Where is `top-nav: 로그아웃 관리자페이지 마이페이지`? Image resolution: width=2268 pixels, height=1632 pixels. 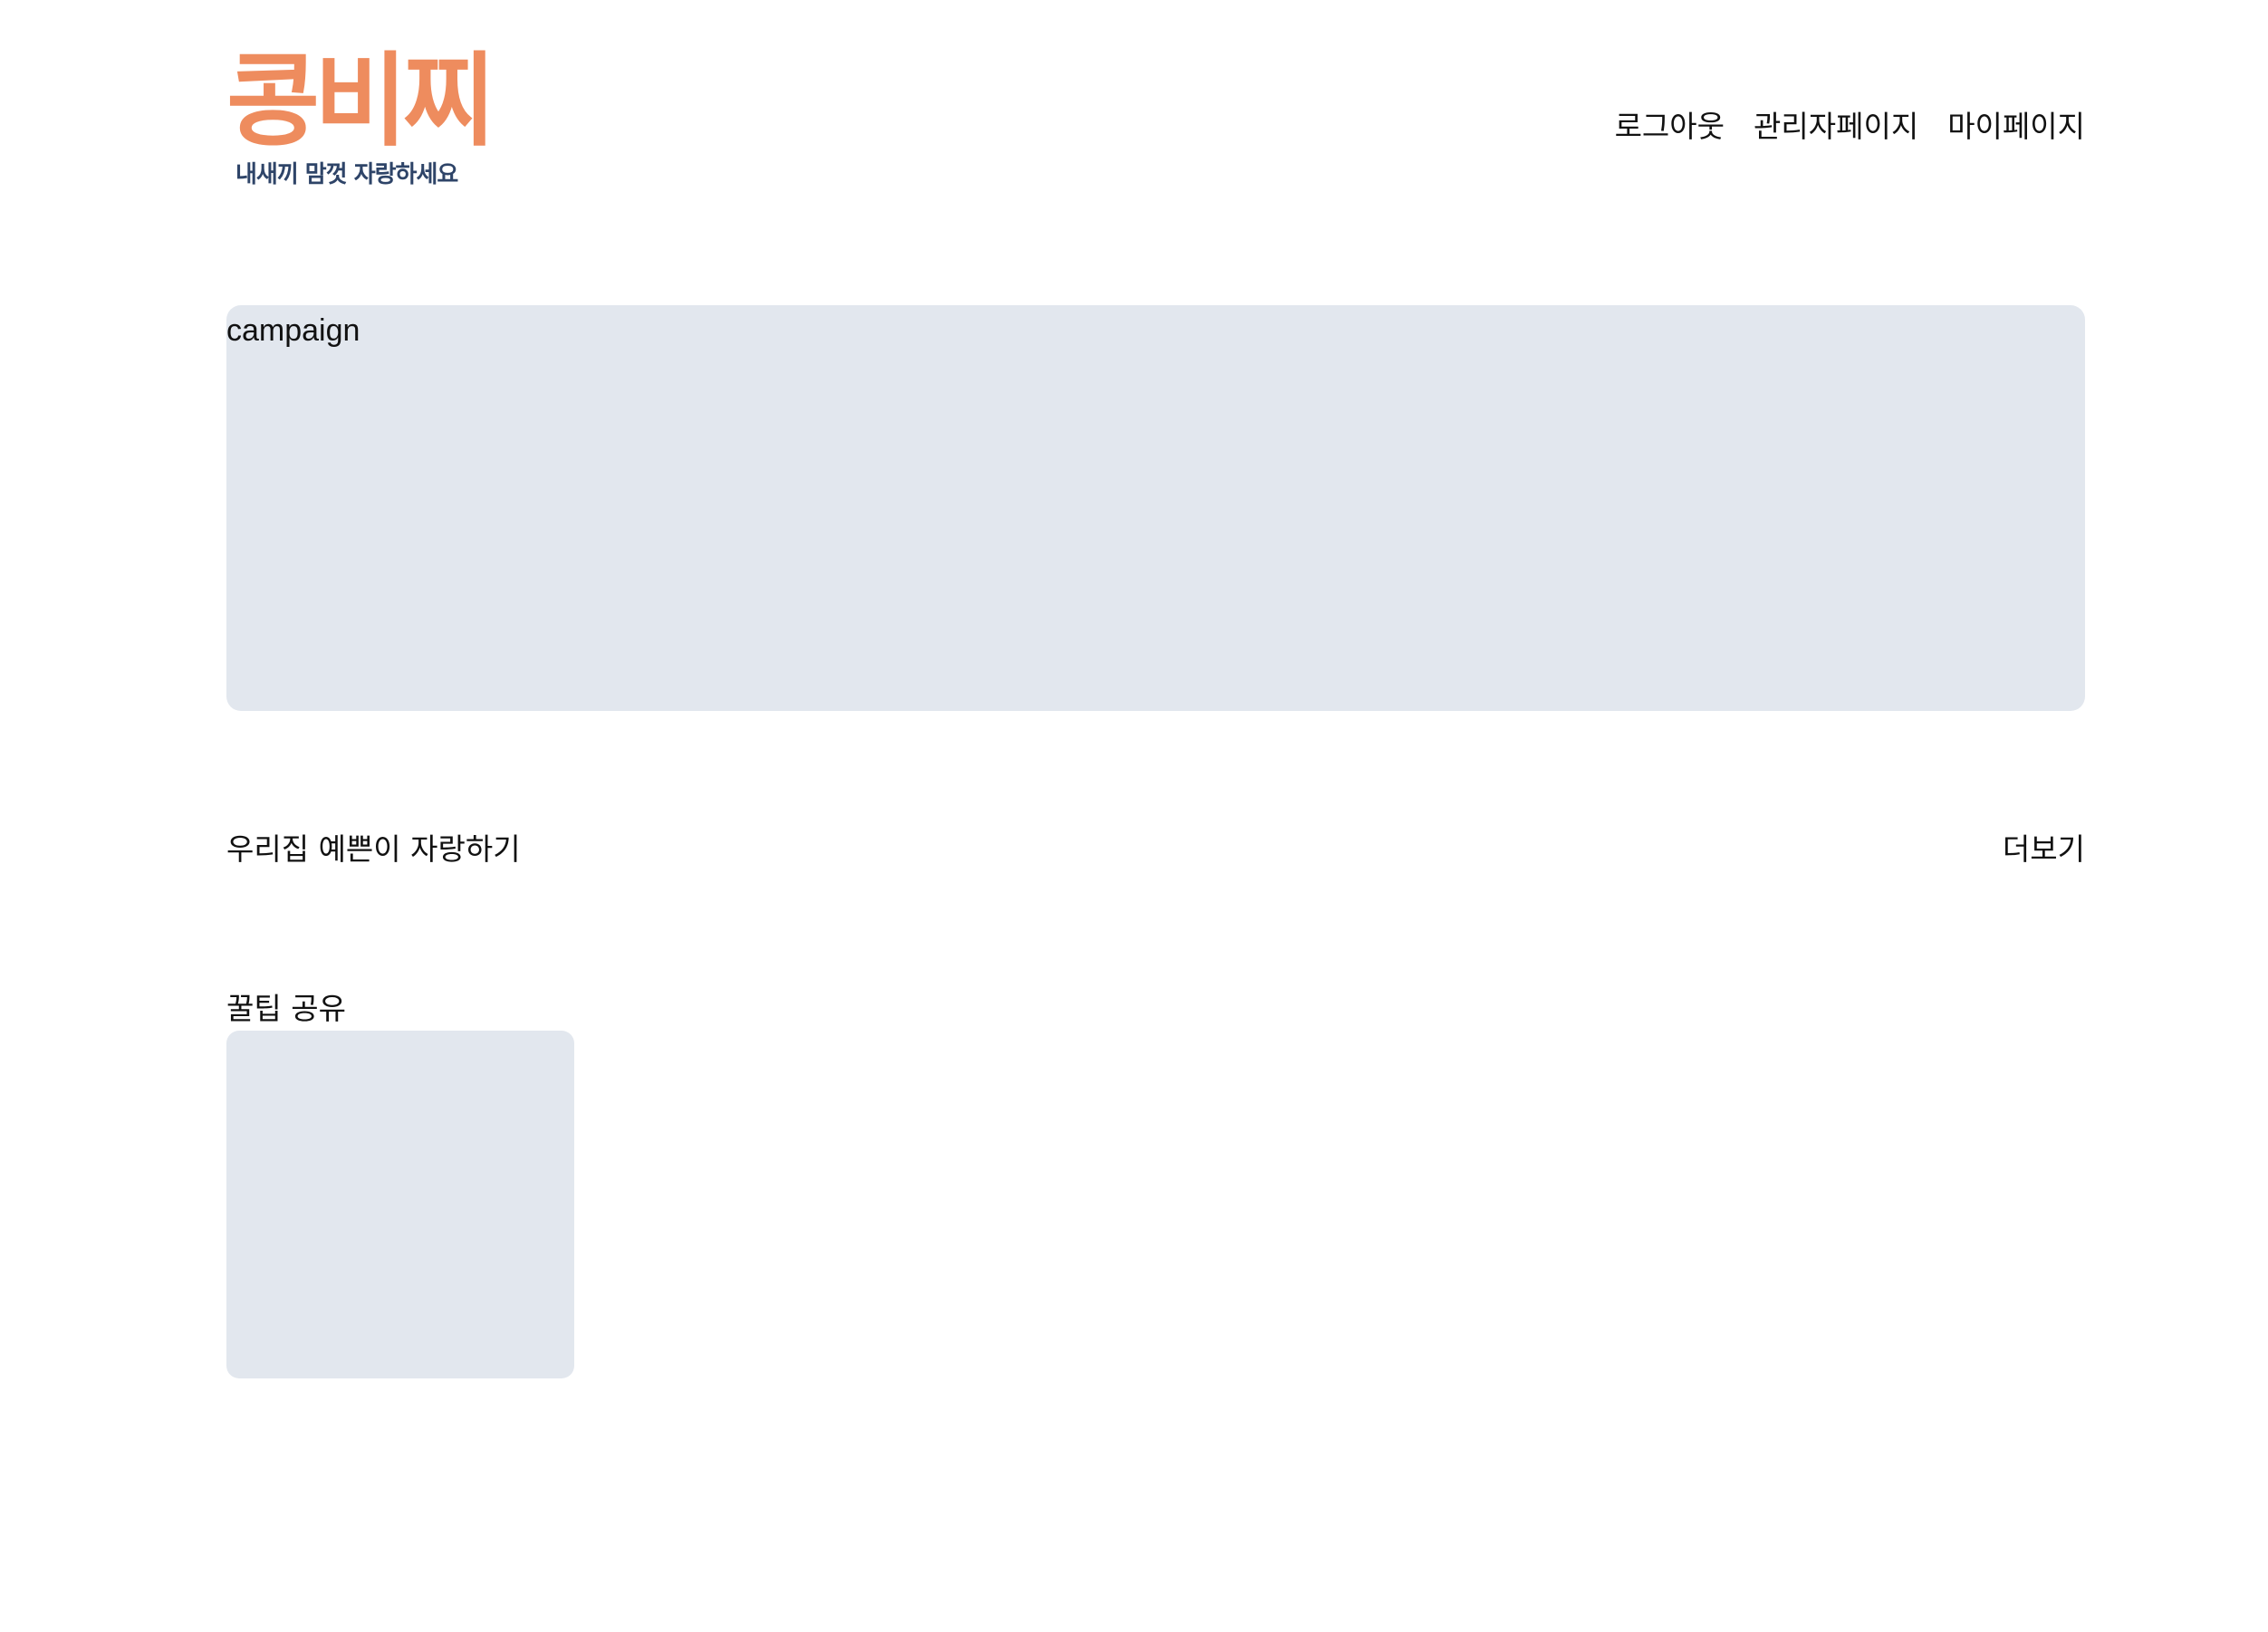
top-nav: 로그아웃 관리자페이지 마이페이지 is located at coordinates (1850, 127).